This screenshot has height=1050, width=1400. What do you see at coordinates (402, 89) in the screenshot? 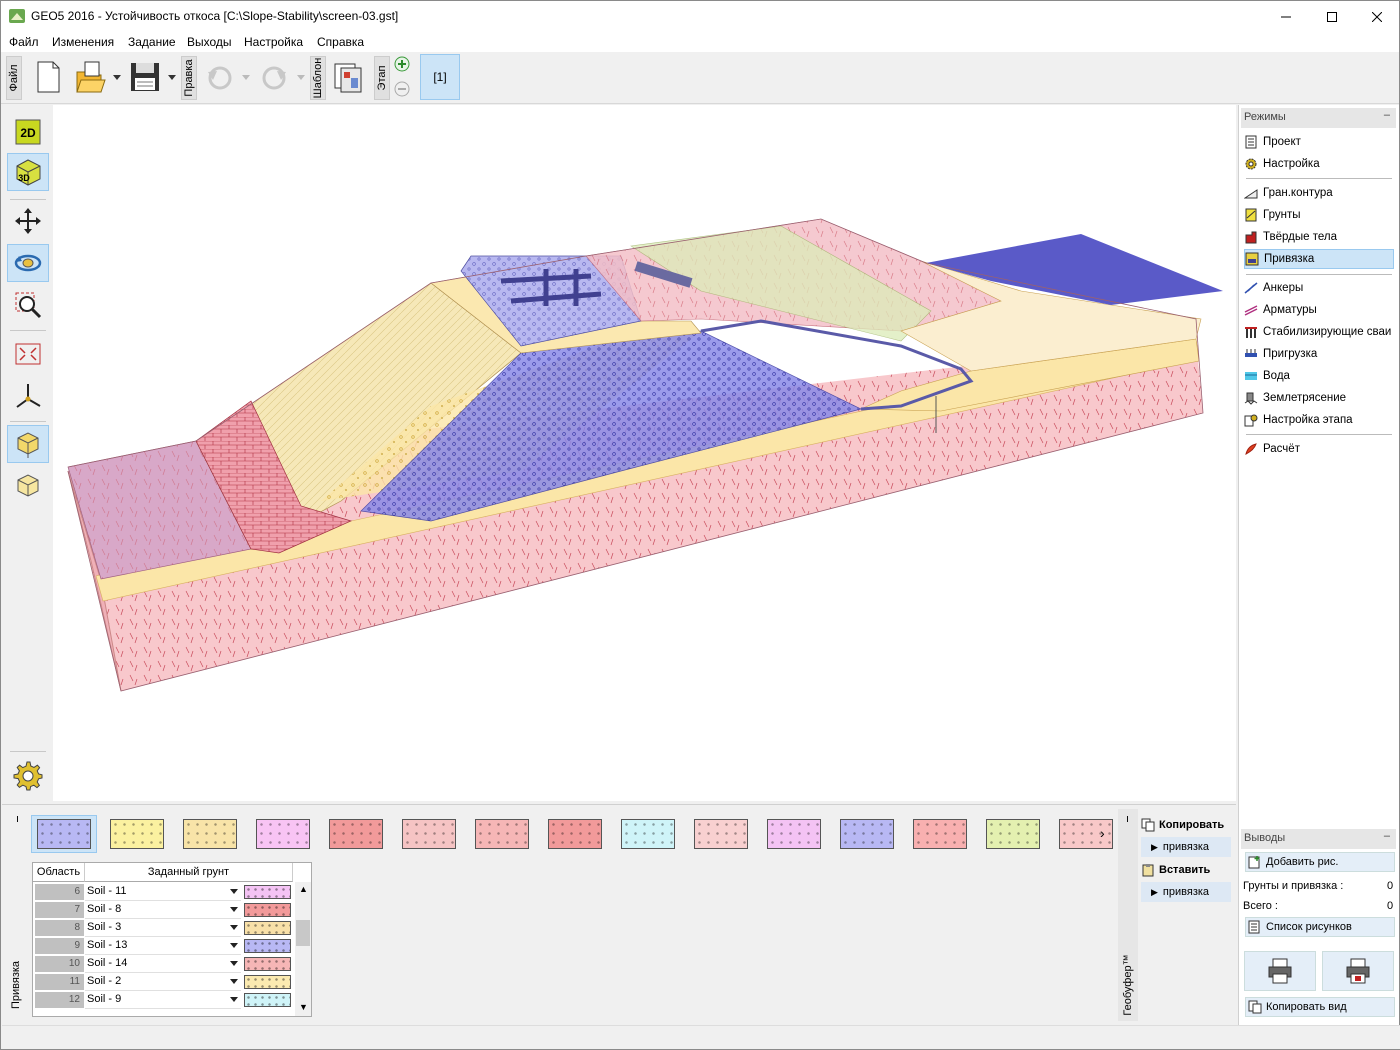
I see `remove-stage-button` at bounding box center [402, 89].